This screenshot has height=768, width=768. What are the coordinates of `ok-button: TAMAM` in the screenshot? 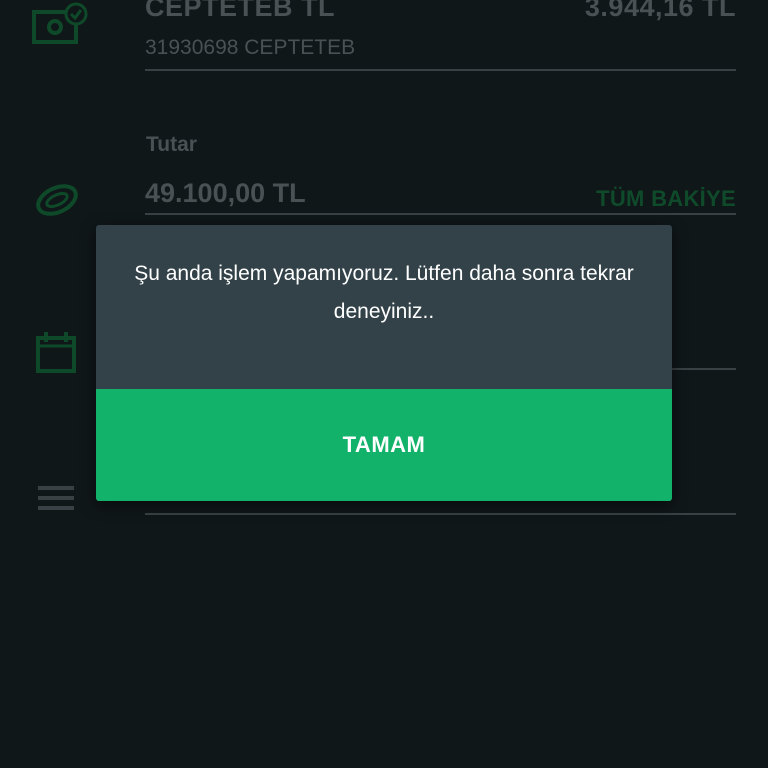 It's located at (384, 445).